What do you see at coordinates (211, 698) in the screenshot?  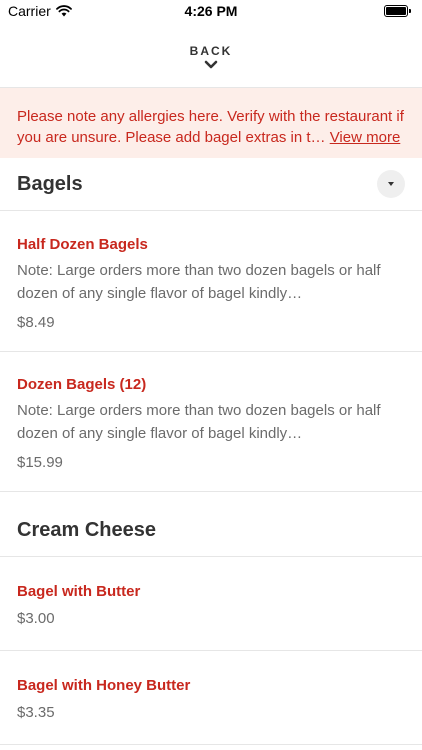 I see `menu-item: Bagel with Honey Butter $3.35` at bounding box center [211, 698].